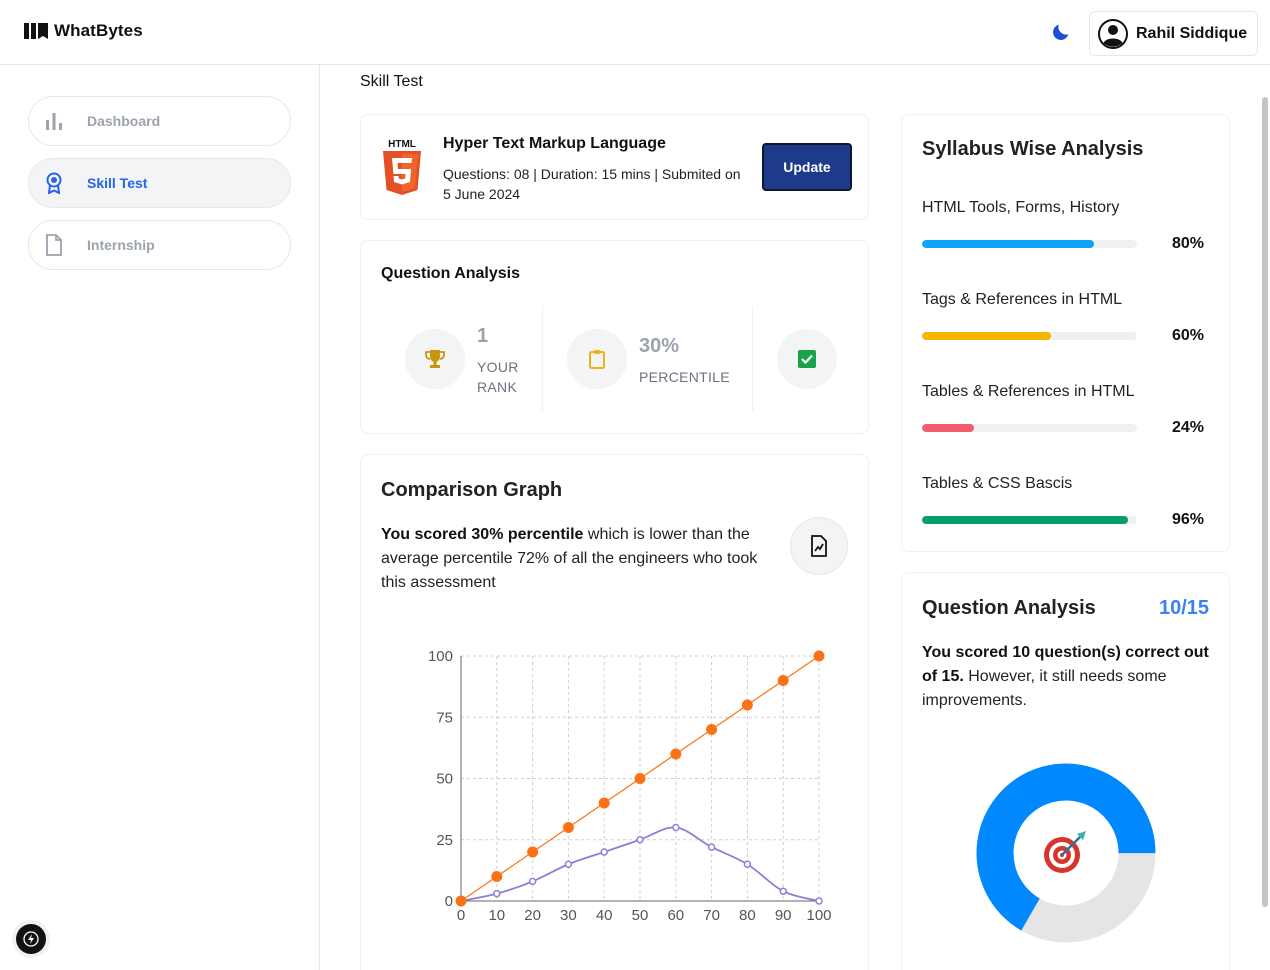 This screenshot has width=1270, height=970. What do you see at coordinates (450, 273) in the screenshot?
I see `section-title: Question Analysis` at bounding box center [450, 273].